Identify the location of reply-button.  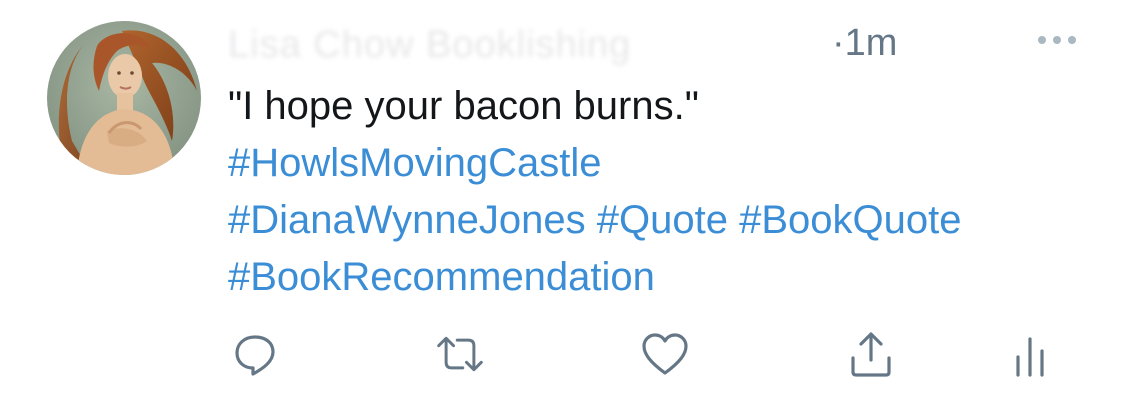
(255, 354).